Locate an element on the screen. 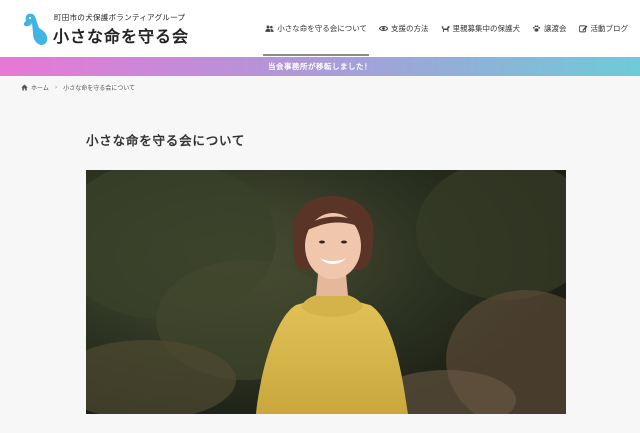 The height and width of the screenshot is (433, 640). dog-logo-icon is located at coordinates (35, 29).